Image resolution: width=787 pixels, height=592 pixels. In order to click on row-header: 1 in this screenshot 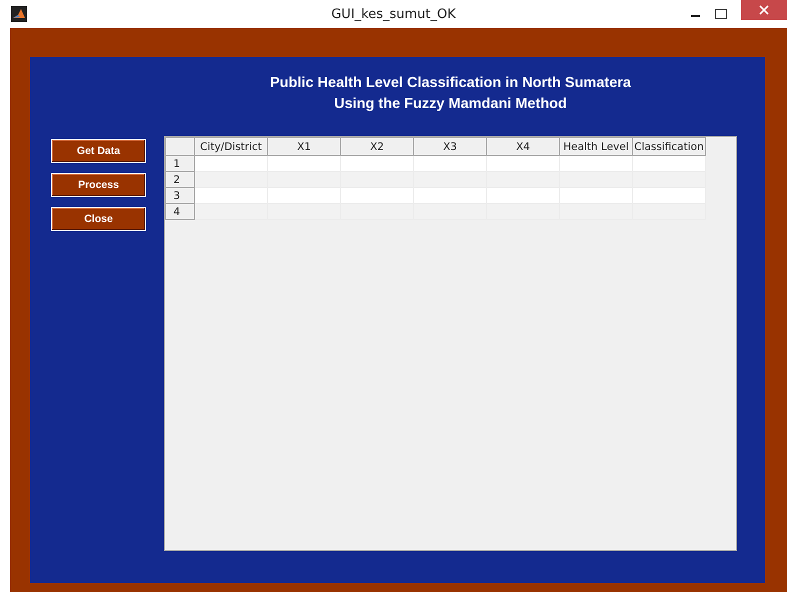, I will do `click(180, 164)`.